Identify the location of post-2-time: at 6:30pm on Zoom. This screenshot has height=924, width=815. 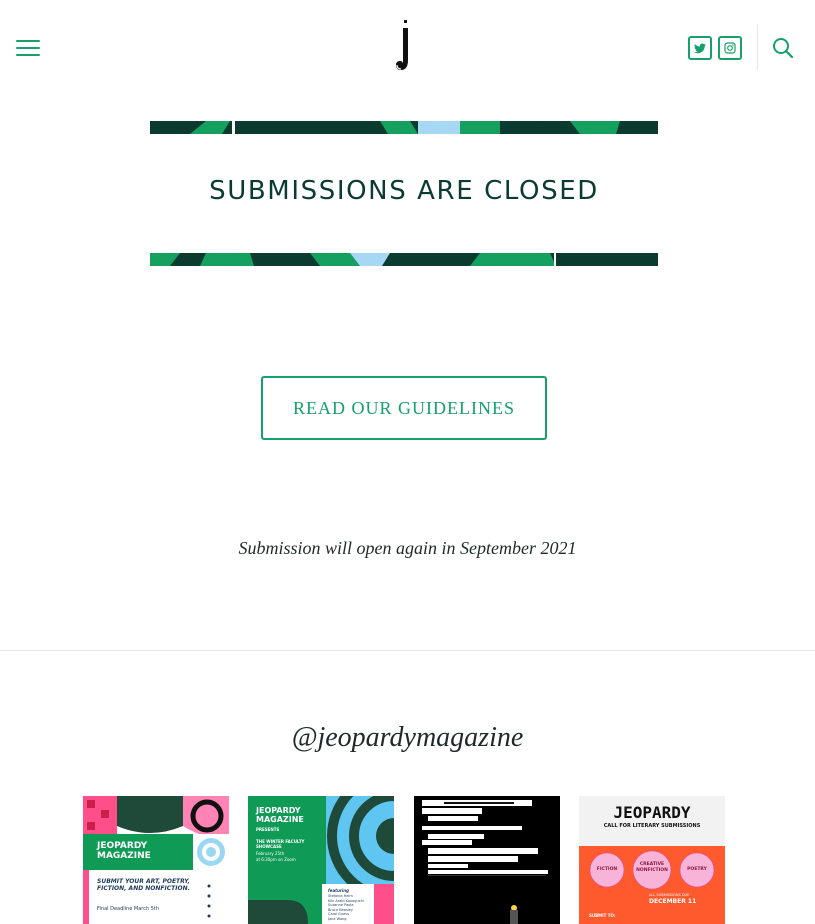
(276, 859).